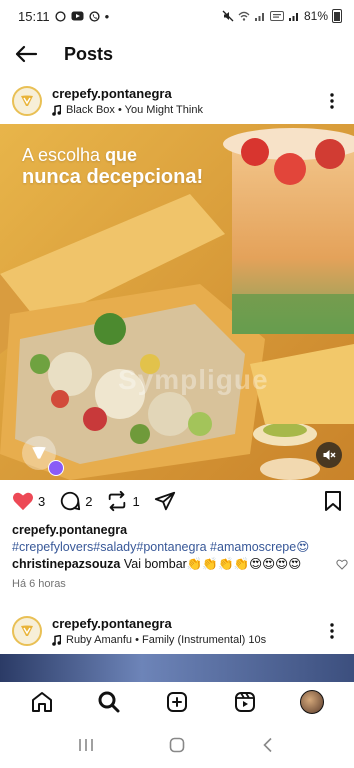 Image resolution: width=354 pixels, height=768 pixels. I want to click on back-arrow-icon, so click(26, 54).